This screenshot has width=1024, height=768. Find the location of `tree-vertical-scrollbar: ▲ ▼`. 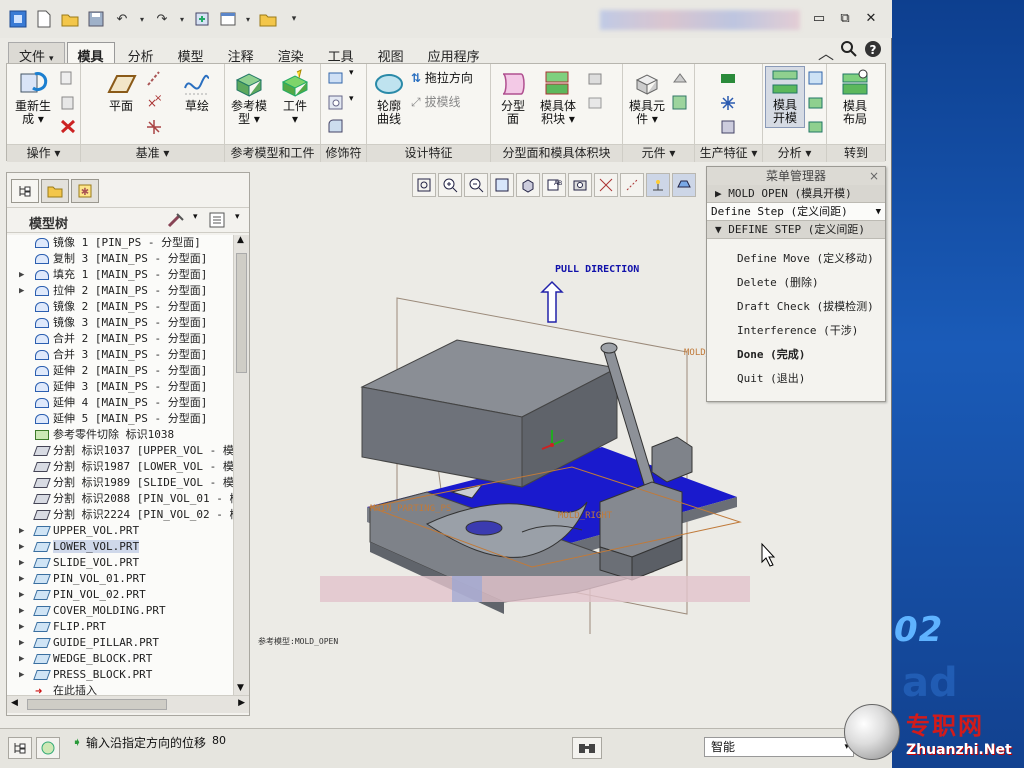

tree-vertical-scrollbar: ▲ ▼ is located at coordinates (241, 465).